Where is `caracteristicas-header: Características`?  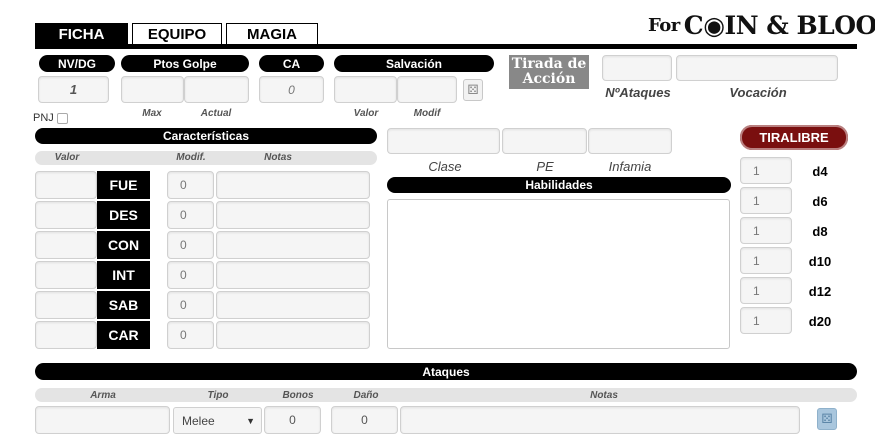
caracteristicas-header: Características is located at coordinates (206, 136).